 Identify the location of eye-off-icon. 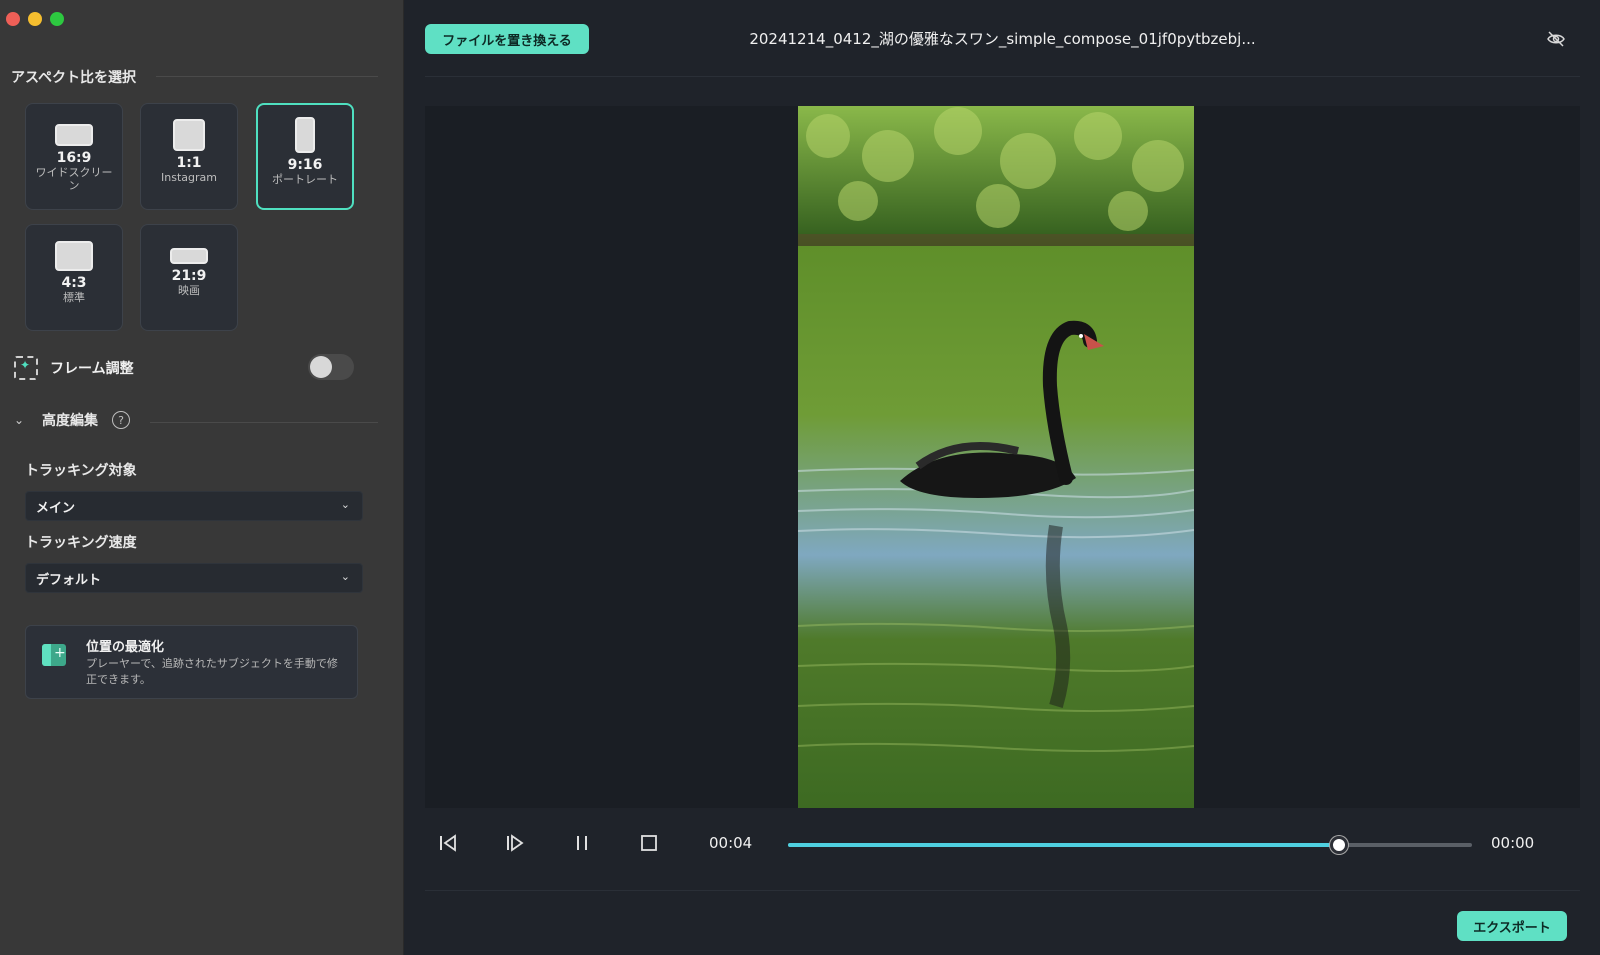
(1556, 39).